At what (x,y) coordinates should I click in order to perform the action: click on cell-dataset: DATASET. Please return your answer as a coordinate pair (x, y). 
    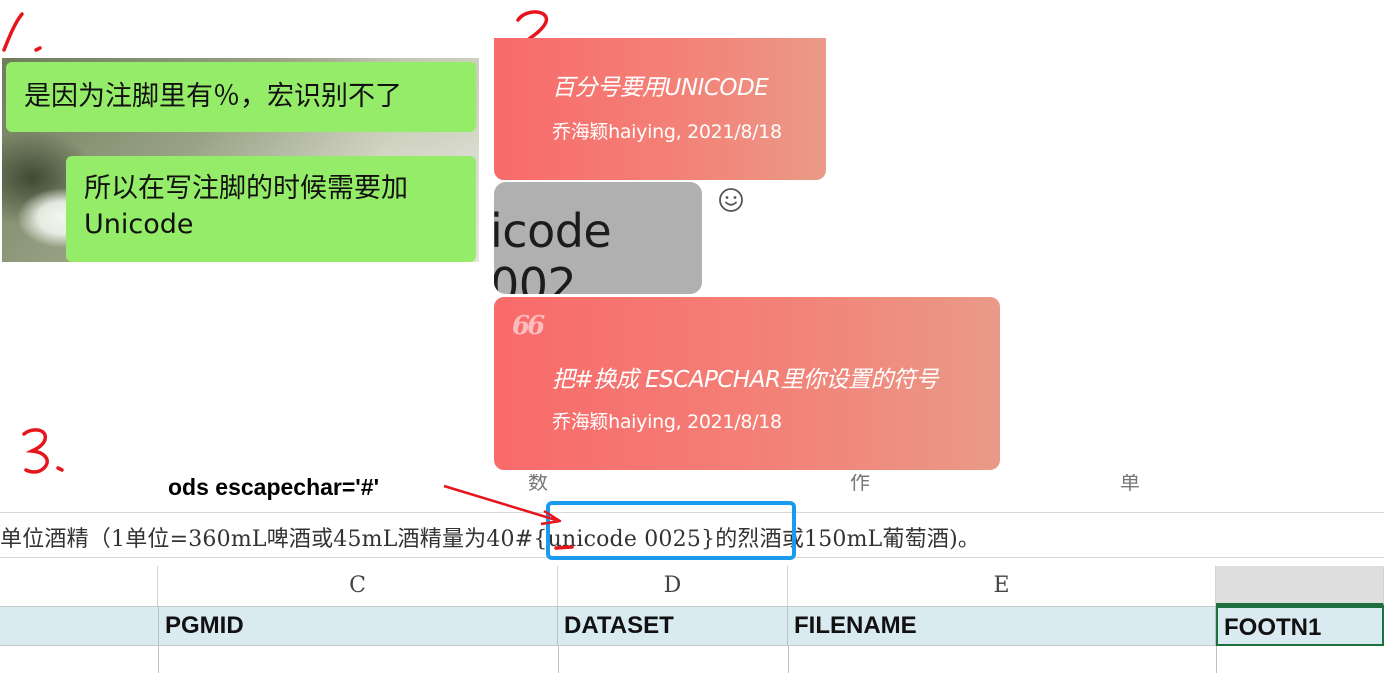
    Looking at the image, I should click on (673, 626).